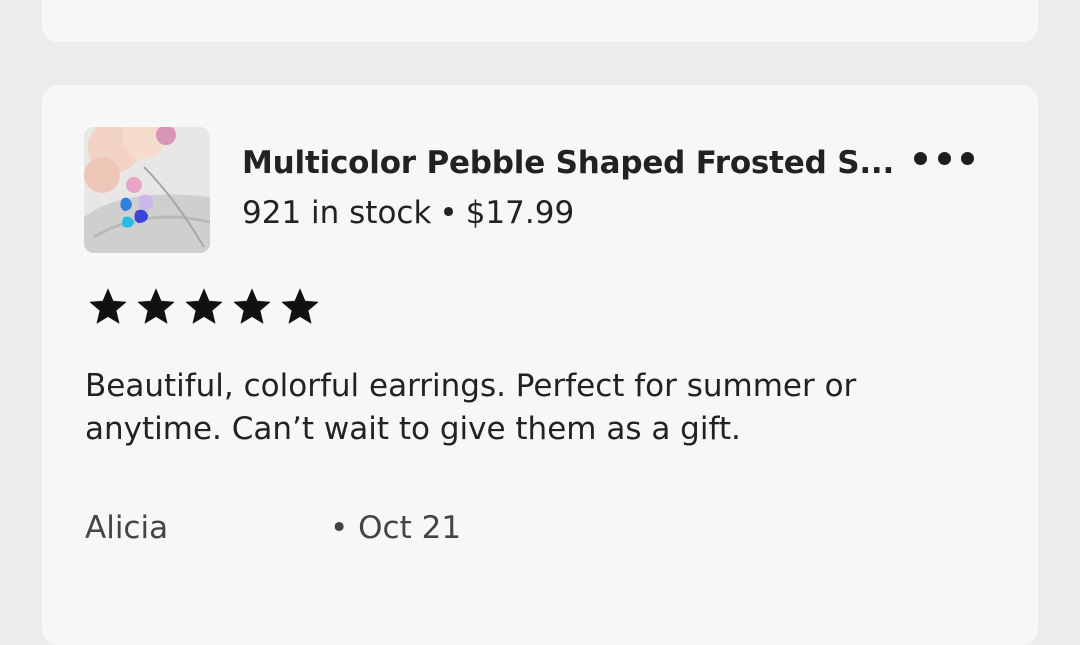  I want to click on earrings-photo-icon, so click(147, 190).